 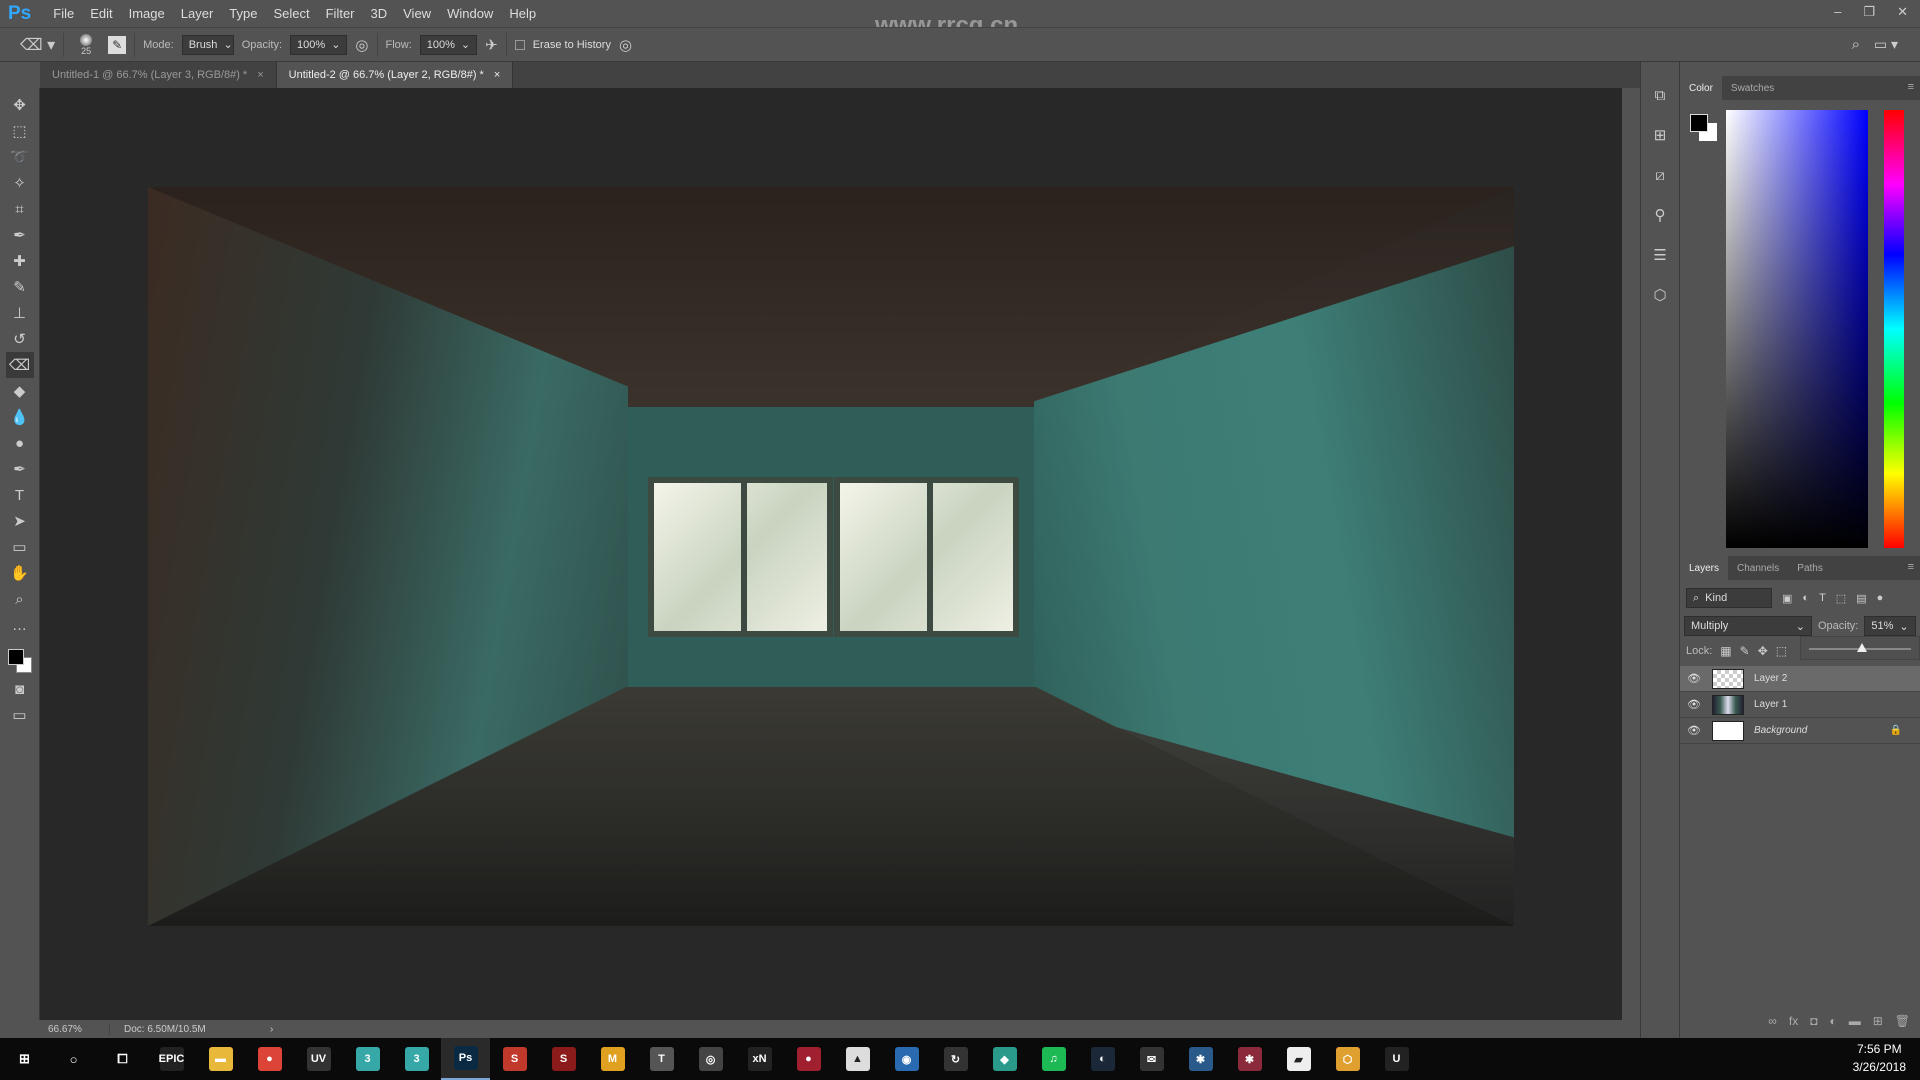 What do you see at coordinates (1660, 215) in the screenshot?
I see `brush-panel-icon: ⚲` at bounding box center [1660, 215].